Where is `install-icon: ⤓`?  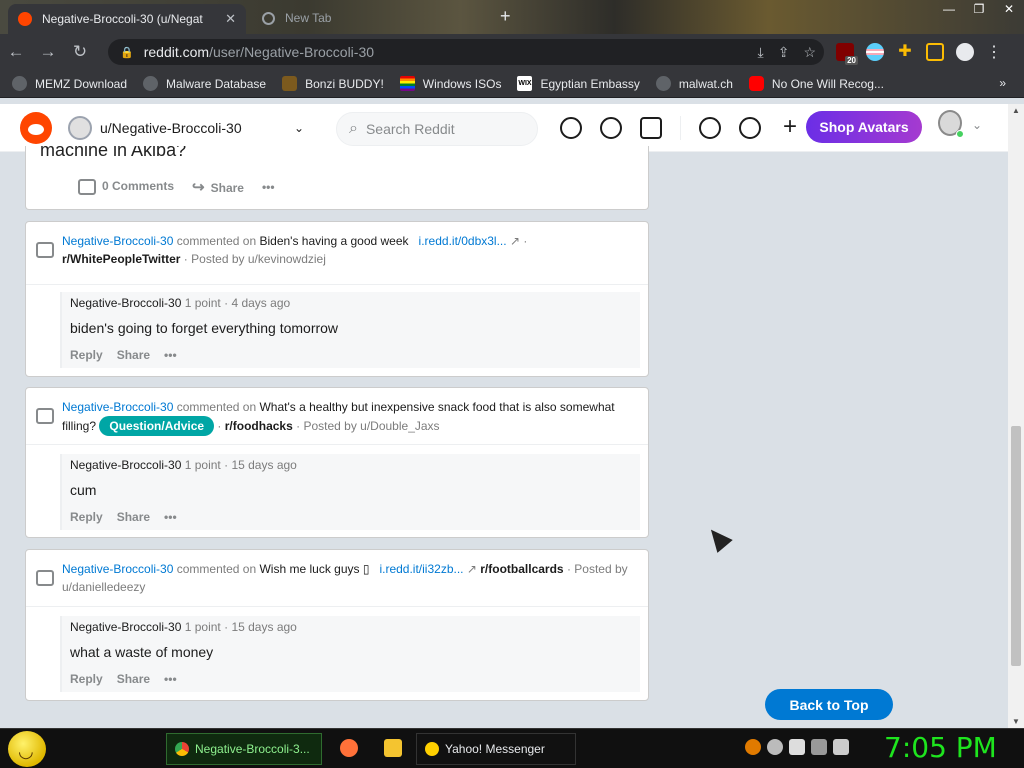
install-icon: ⤓ is located at coordinates (761, 52).